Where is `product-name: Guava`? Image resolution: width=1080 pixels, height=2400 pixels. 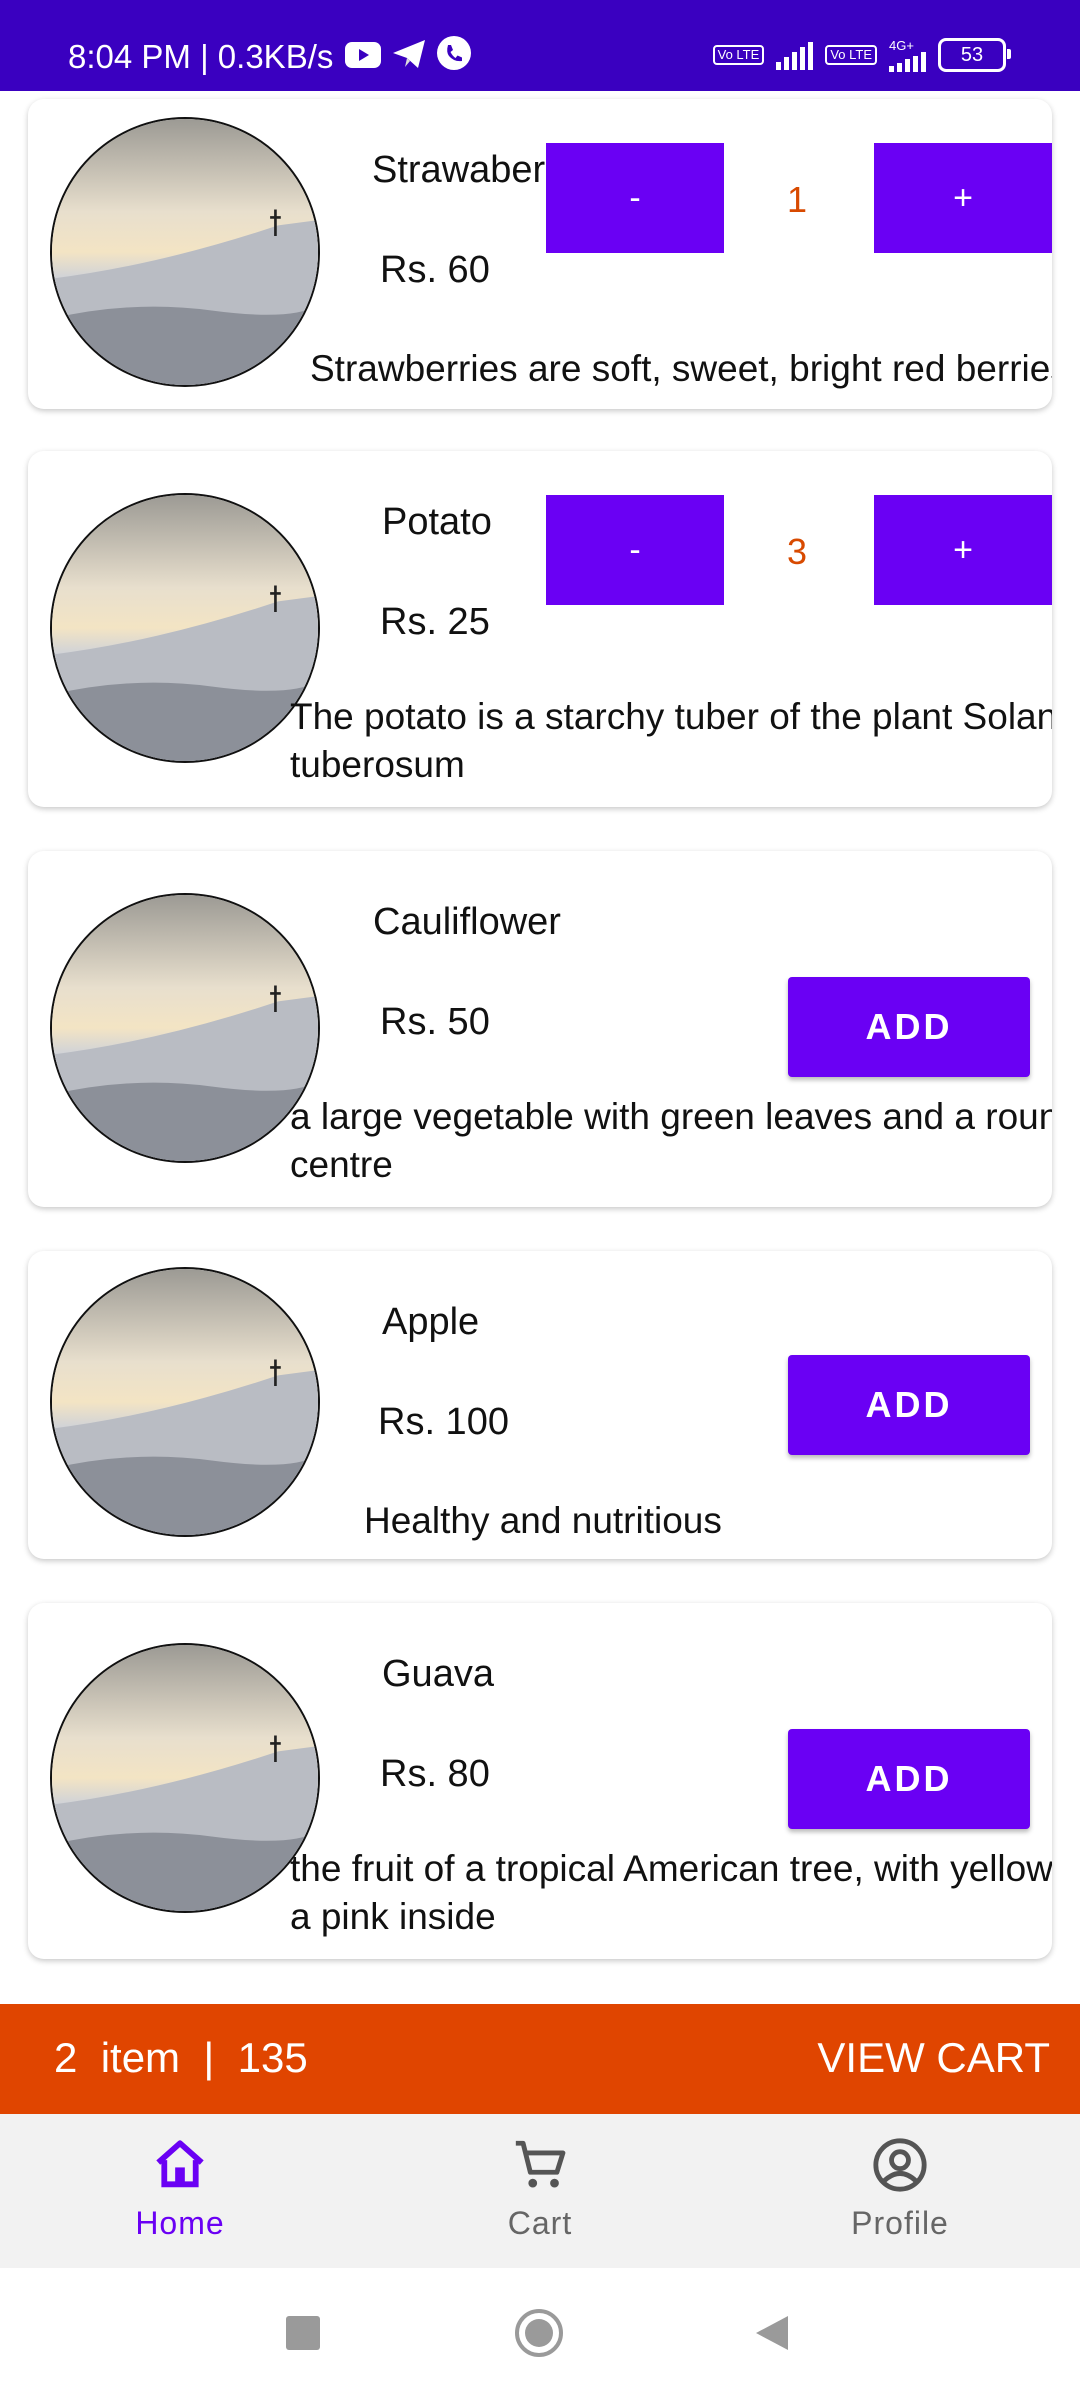
product-name: Guava is located at coordinates (438, 1674).